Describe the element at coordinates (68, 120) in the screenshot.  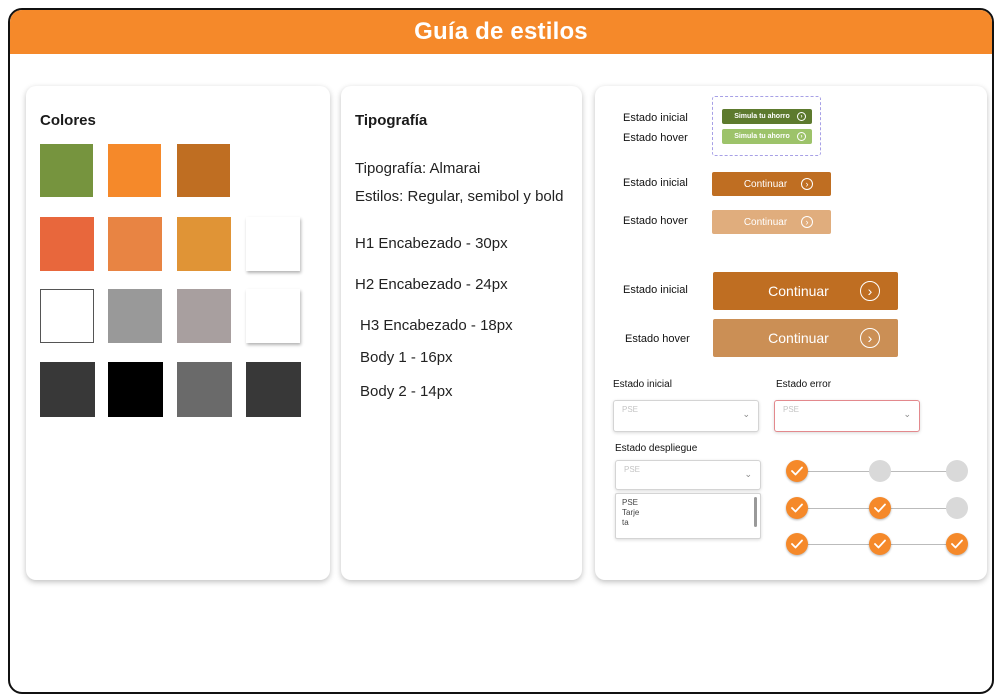
I see `colors-title: Colores` at that location.